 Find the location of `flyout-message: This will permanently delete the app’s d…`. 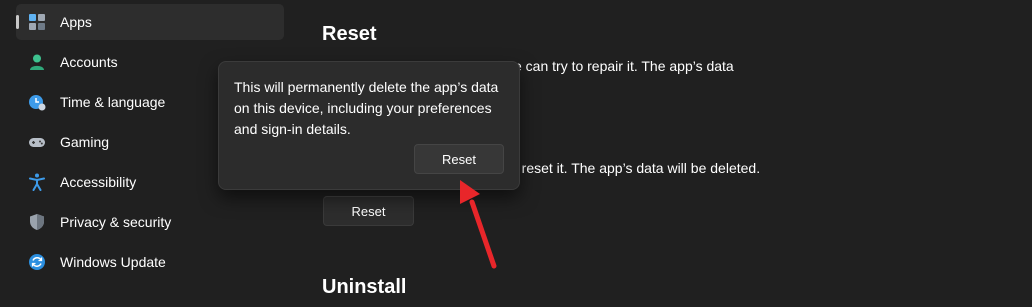

flyout-message: This will permanently delete the app’s d… is located at coordinates (366, 108).